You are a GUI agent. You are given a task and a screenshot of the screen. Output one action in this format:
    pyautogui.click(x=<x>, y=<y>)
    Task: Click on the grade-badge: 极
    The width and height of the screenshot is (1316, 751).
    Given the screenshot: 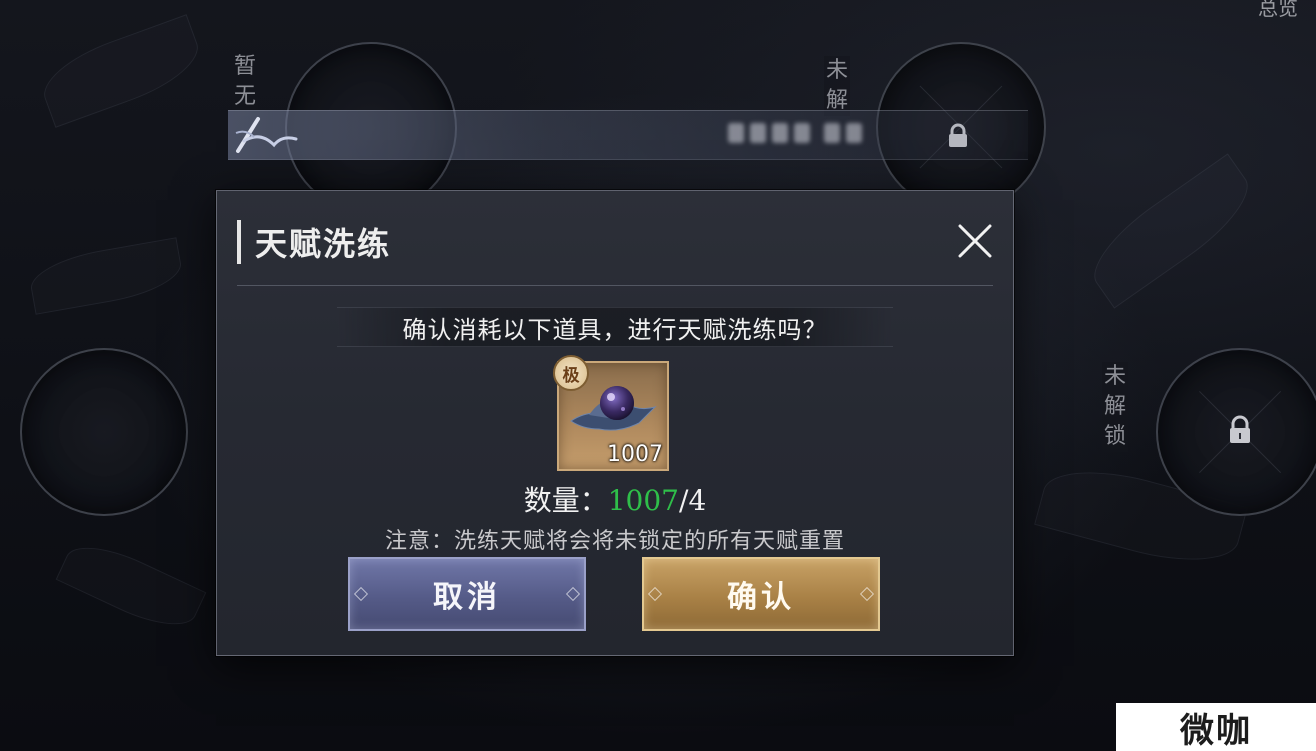 What is the action you would take?
    pyautogui.click(x=571, y=373)
    